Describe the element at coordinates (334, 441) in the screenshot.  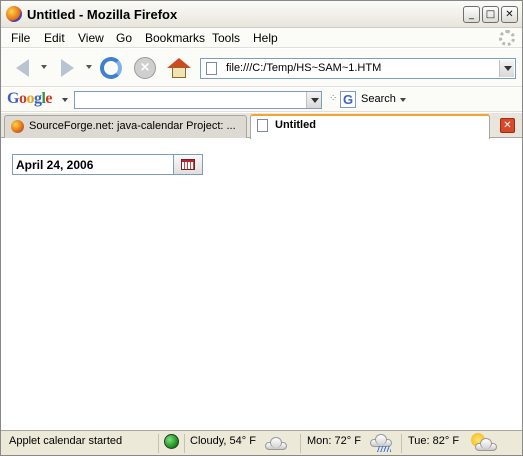
I see `weather-monday: Mon: 72° F` at that location.